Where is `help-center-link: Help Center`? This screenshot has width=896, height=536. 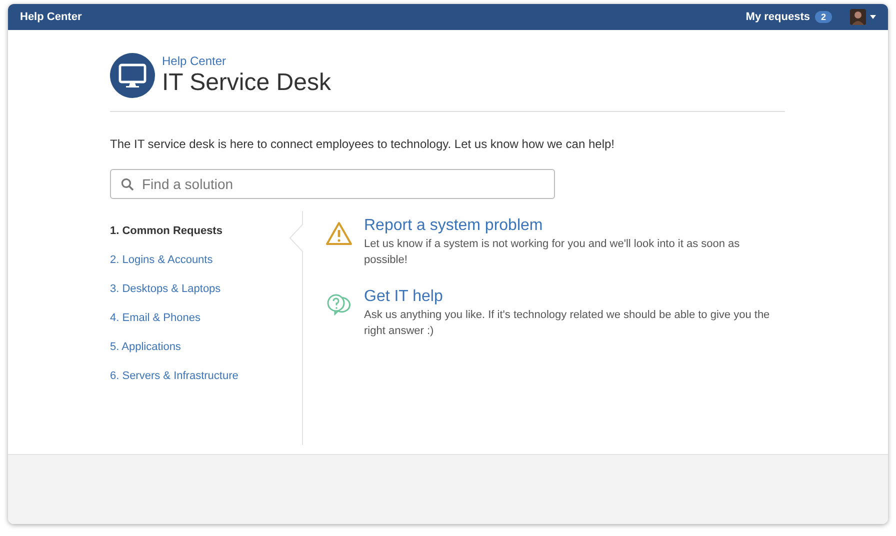 help-center-link: Help Center is located at coordinates (383, 17).